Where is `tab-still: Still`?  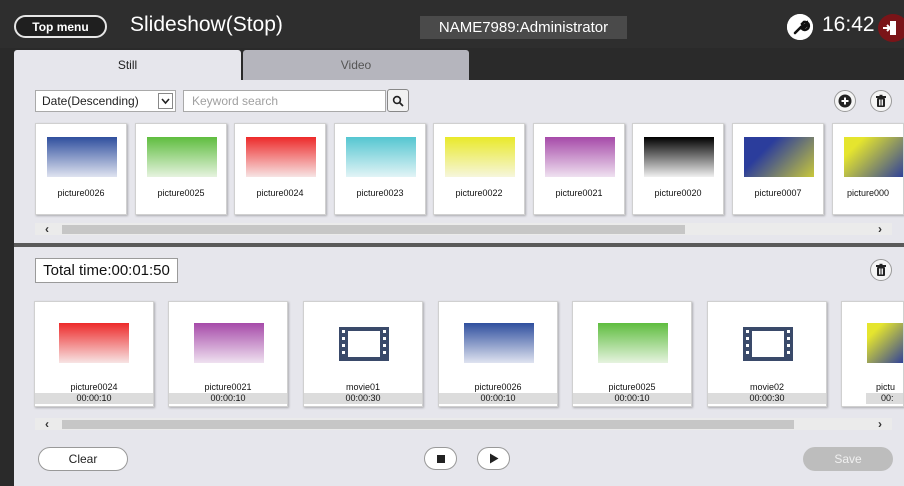
tab-still: Still is located at coordinates (127, 65).